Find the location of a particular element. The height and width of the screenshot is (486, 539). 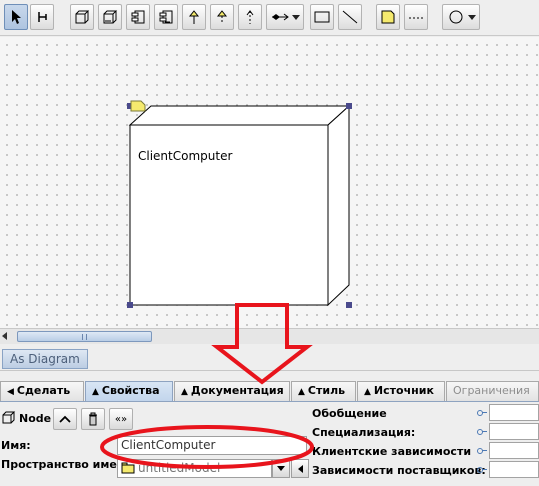

go-up-button is located at coordinates (65, 419).